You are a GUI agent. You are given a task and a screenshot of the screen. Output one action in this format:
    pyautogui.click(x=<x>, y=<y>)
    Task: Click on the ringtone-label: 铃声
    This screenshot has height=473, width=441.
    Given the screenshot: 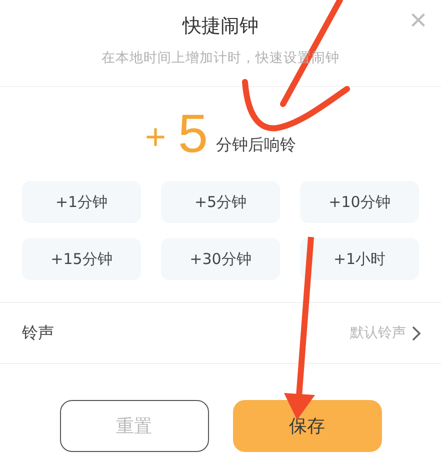 What is the action you would take?
    pyautogui.click(x=38, y=333)
    